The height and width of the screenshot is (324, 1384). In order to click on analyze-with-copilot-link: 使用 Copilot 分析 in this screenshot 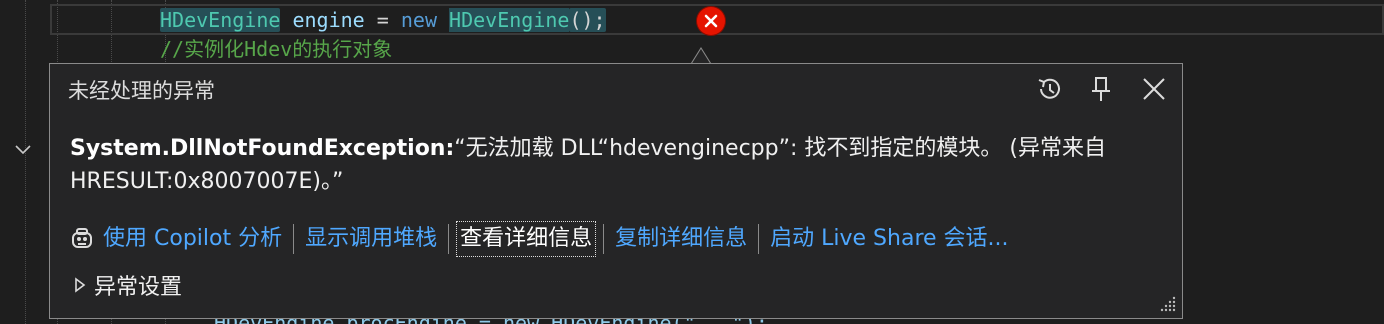, I will do `click(192, 239)`.